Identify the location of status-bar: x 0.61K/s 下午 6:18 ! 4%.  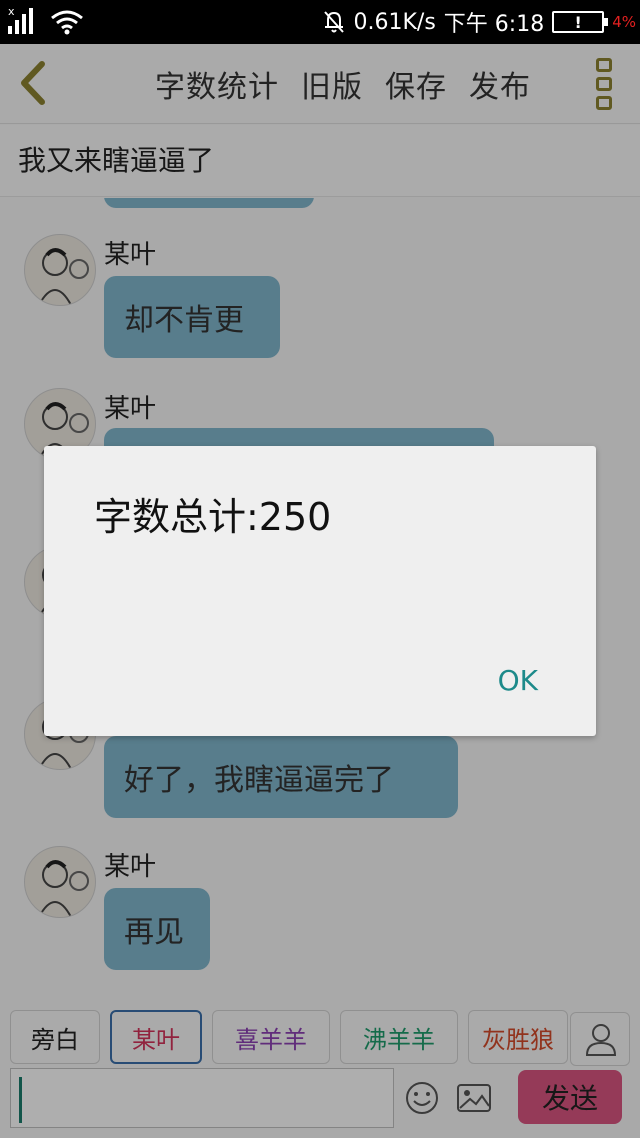
(320, 22).